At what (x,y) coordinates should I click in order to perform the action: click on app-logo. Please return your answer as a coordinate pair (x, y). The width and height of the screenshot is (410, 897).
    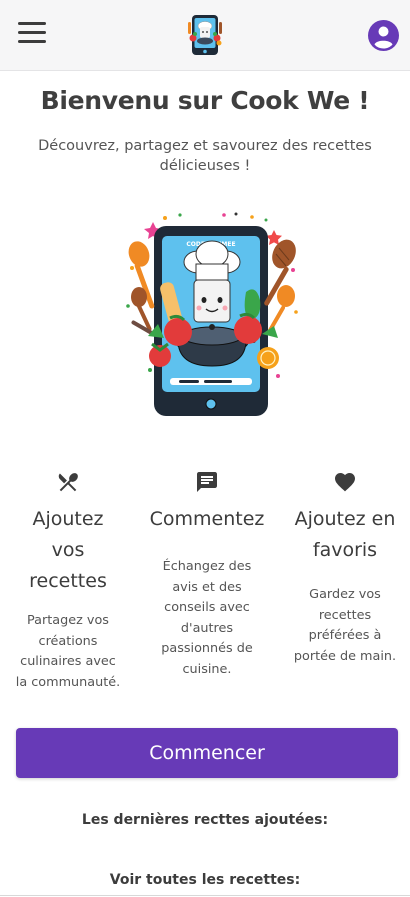
    Looking at the image, I should click on (205, 35).